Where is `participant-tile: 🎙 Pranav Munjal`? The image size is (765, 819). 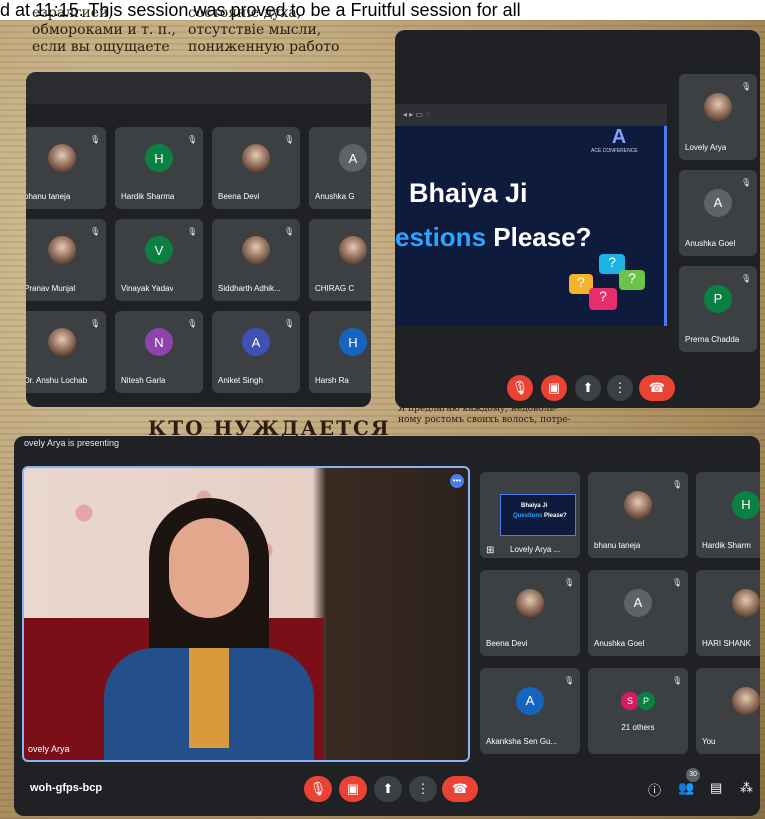 participant-tile: 🎙 Pranav Munjal is located at coordinates (66, 260).